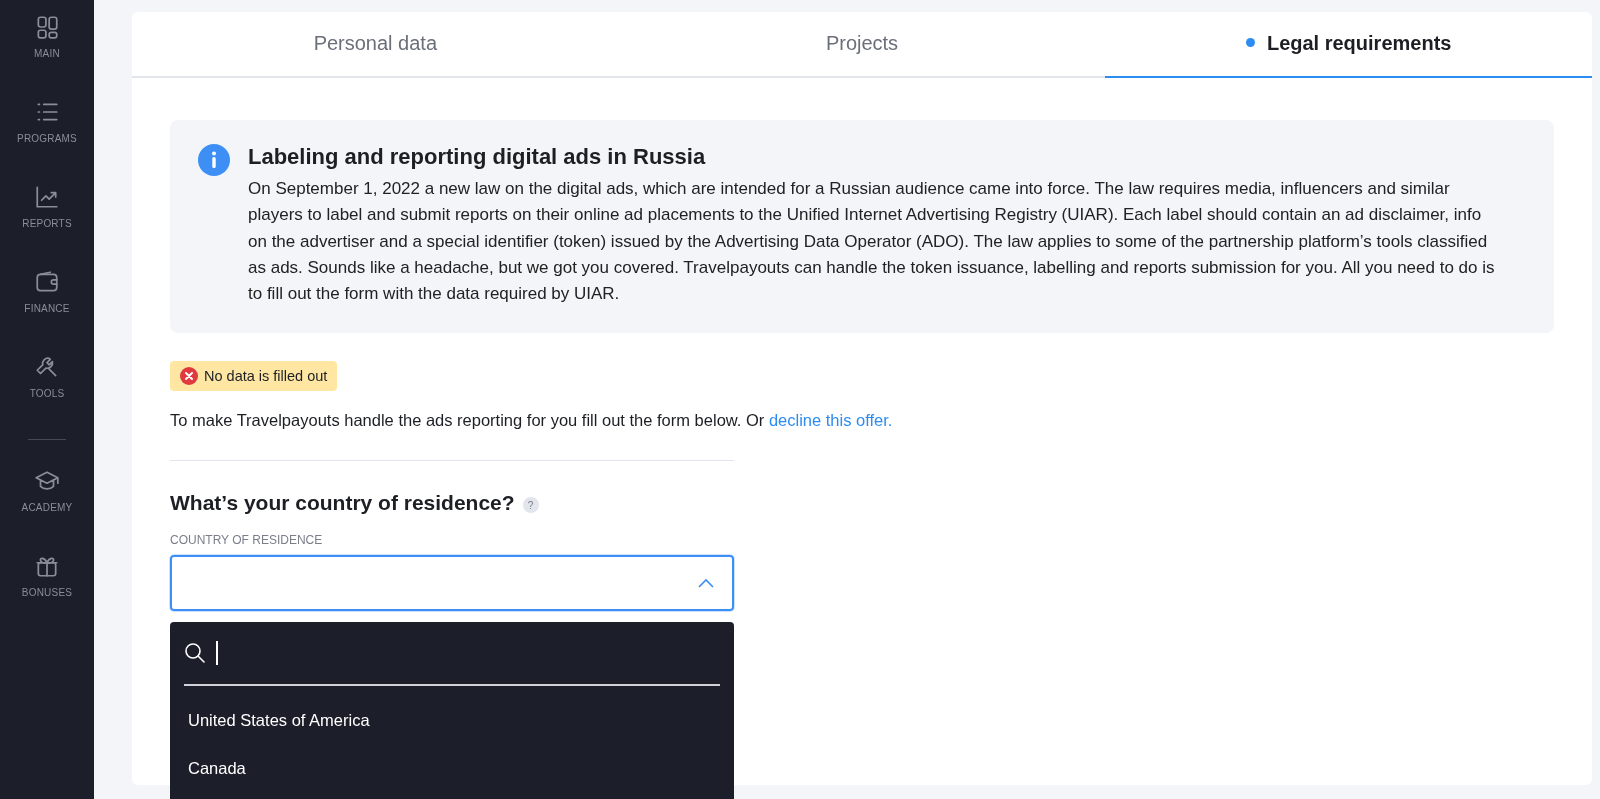 The height and width of the screenshot is (799, 1600). What do you see at coordinates (532, 421) in the screenshot?
I see `intro-paragraph: To make Travelpayouts handle the ads reporting for you fill out the form below. Or decline this offer.` at bounding box center [532, 421].